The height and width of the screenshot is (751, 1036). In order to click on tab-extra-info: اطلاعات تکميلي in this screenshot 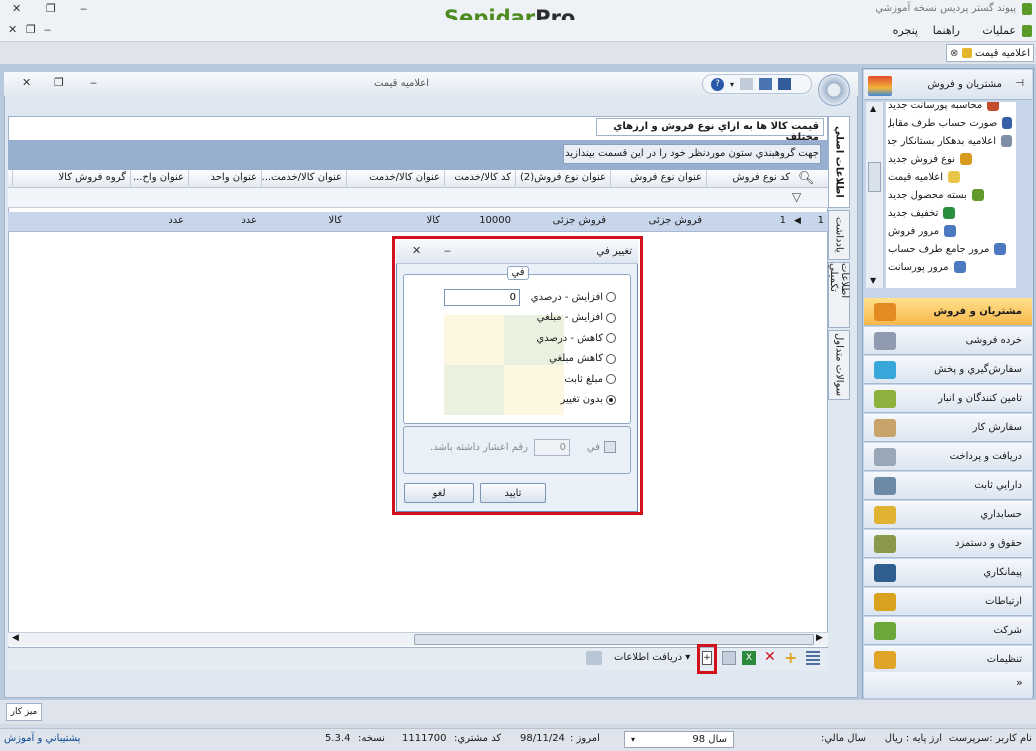, I will do `click(839, 295)`.